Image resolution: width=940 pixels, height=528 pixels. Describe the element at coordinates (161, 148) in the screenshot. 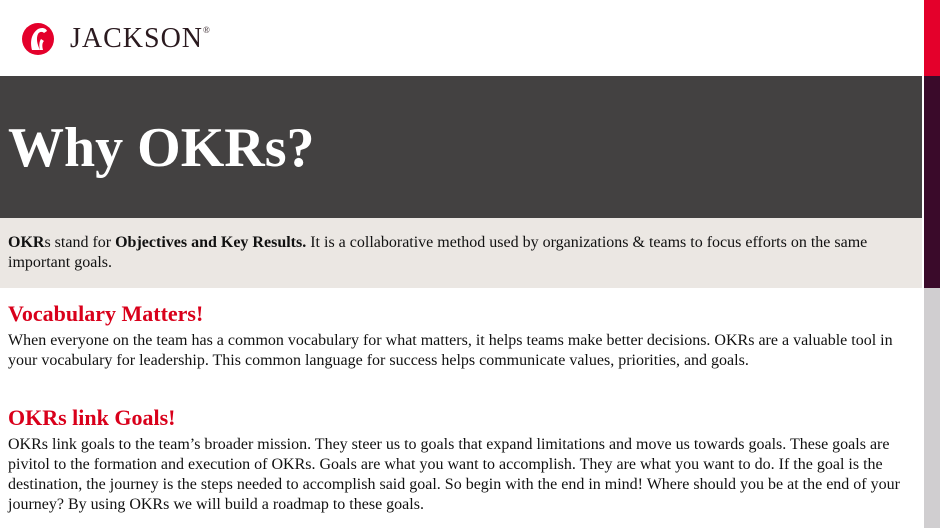

I see `page-title: Why OKRs?` at that location.